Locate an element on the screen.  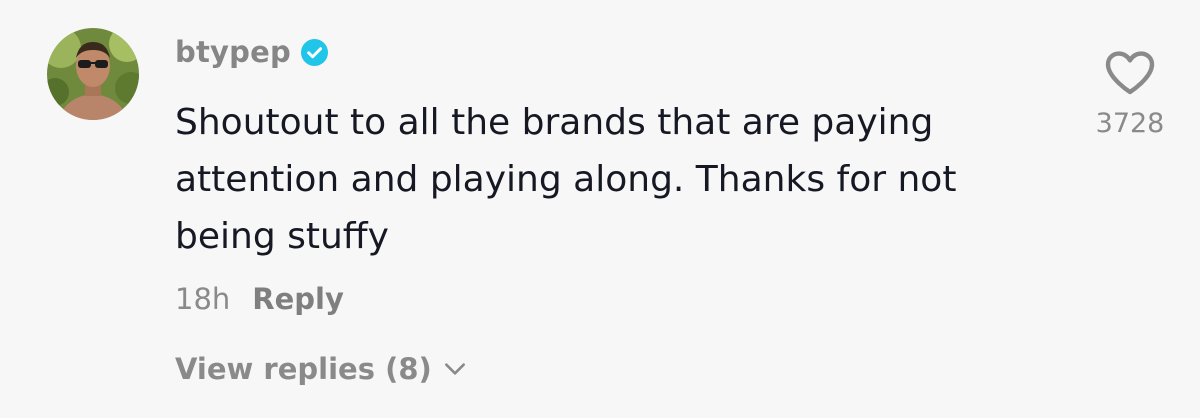
view-replies-button: View replies (8) is located at coordinates (321, 369).